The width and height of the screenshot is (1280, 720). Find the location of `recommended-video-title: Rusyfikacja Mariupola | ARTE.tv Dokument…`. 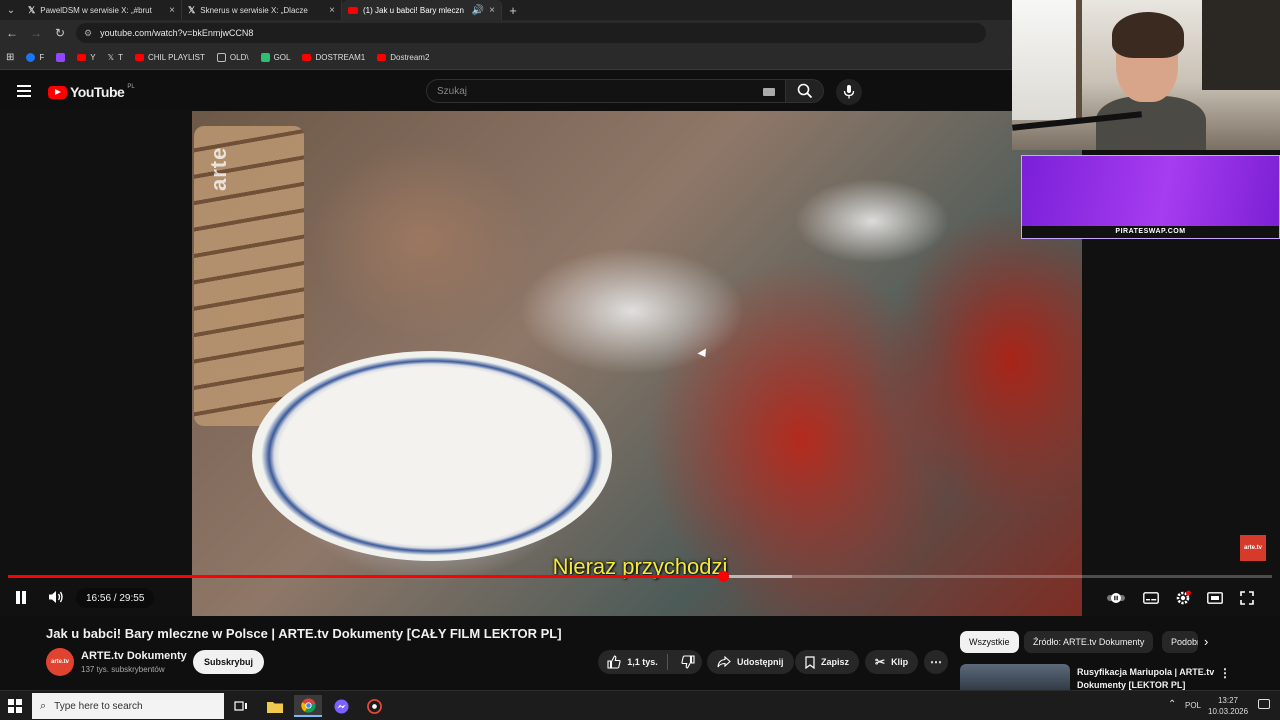

recommended-video-title: Rusyfikacja Mariupola | ARTE.tv Dokument… is located at coordinates (1147, 679).